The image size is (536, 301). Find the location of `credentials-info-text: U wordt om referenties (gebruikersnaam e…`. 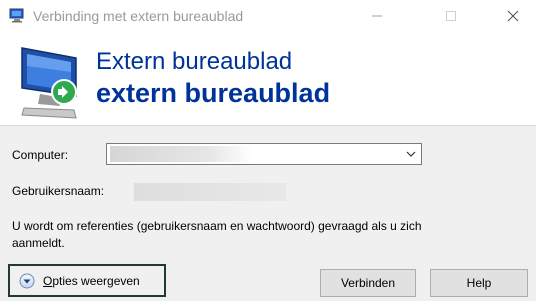

credentials-info-text: U wordt om referenties (gebruikersnaam e… is located at coordinates (217, 234).